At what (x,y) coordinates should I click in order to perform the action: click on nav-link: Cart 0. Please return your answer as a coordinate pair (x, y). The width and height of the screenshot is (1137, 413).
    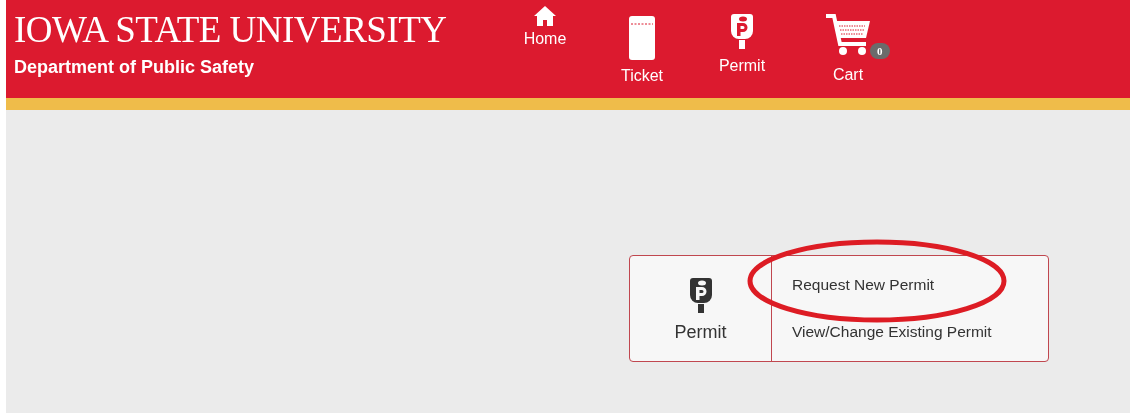
    Looking at the image, I should click on (857, 42).